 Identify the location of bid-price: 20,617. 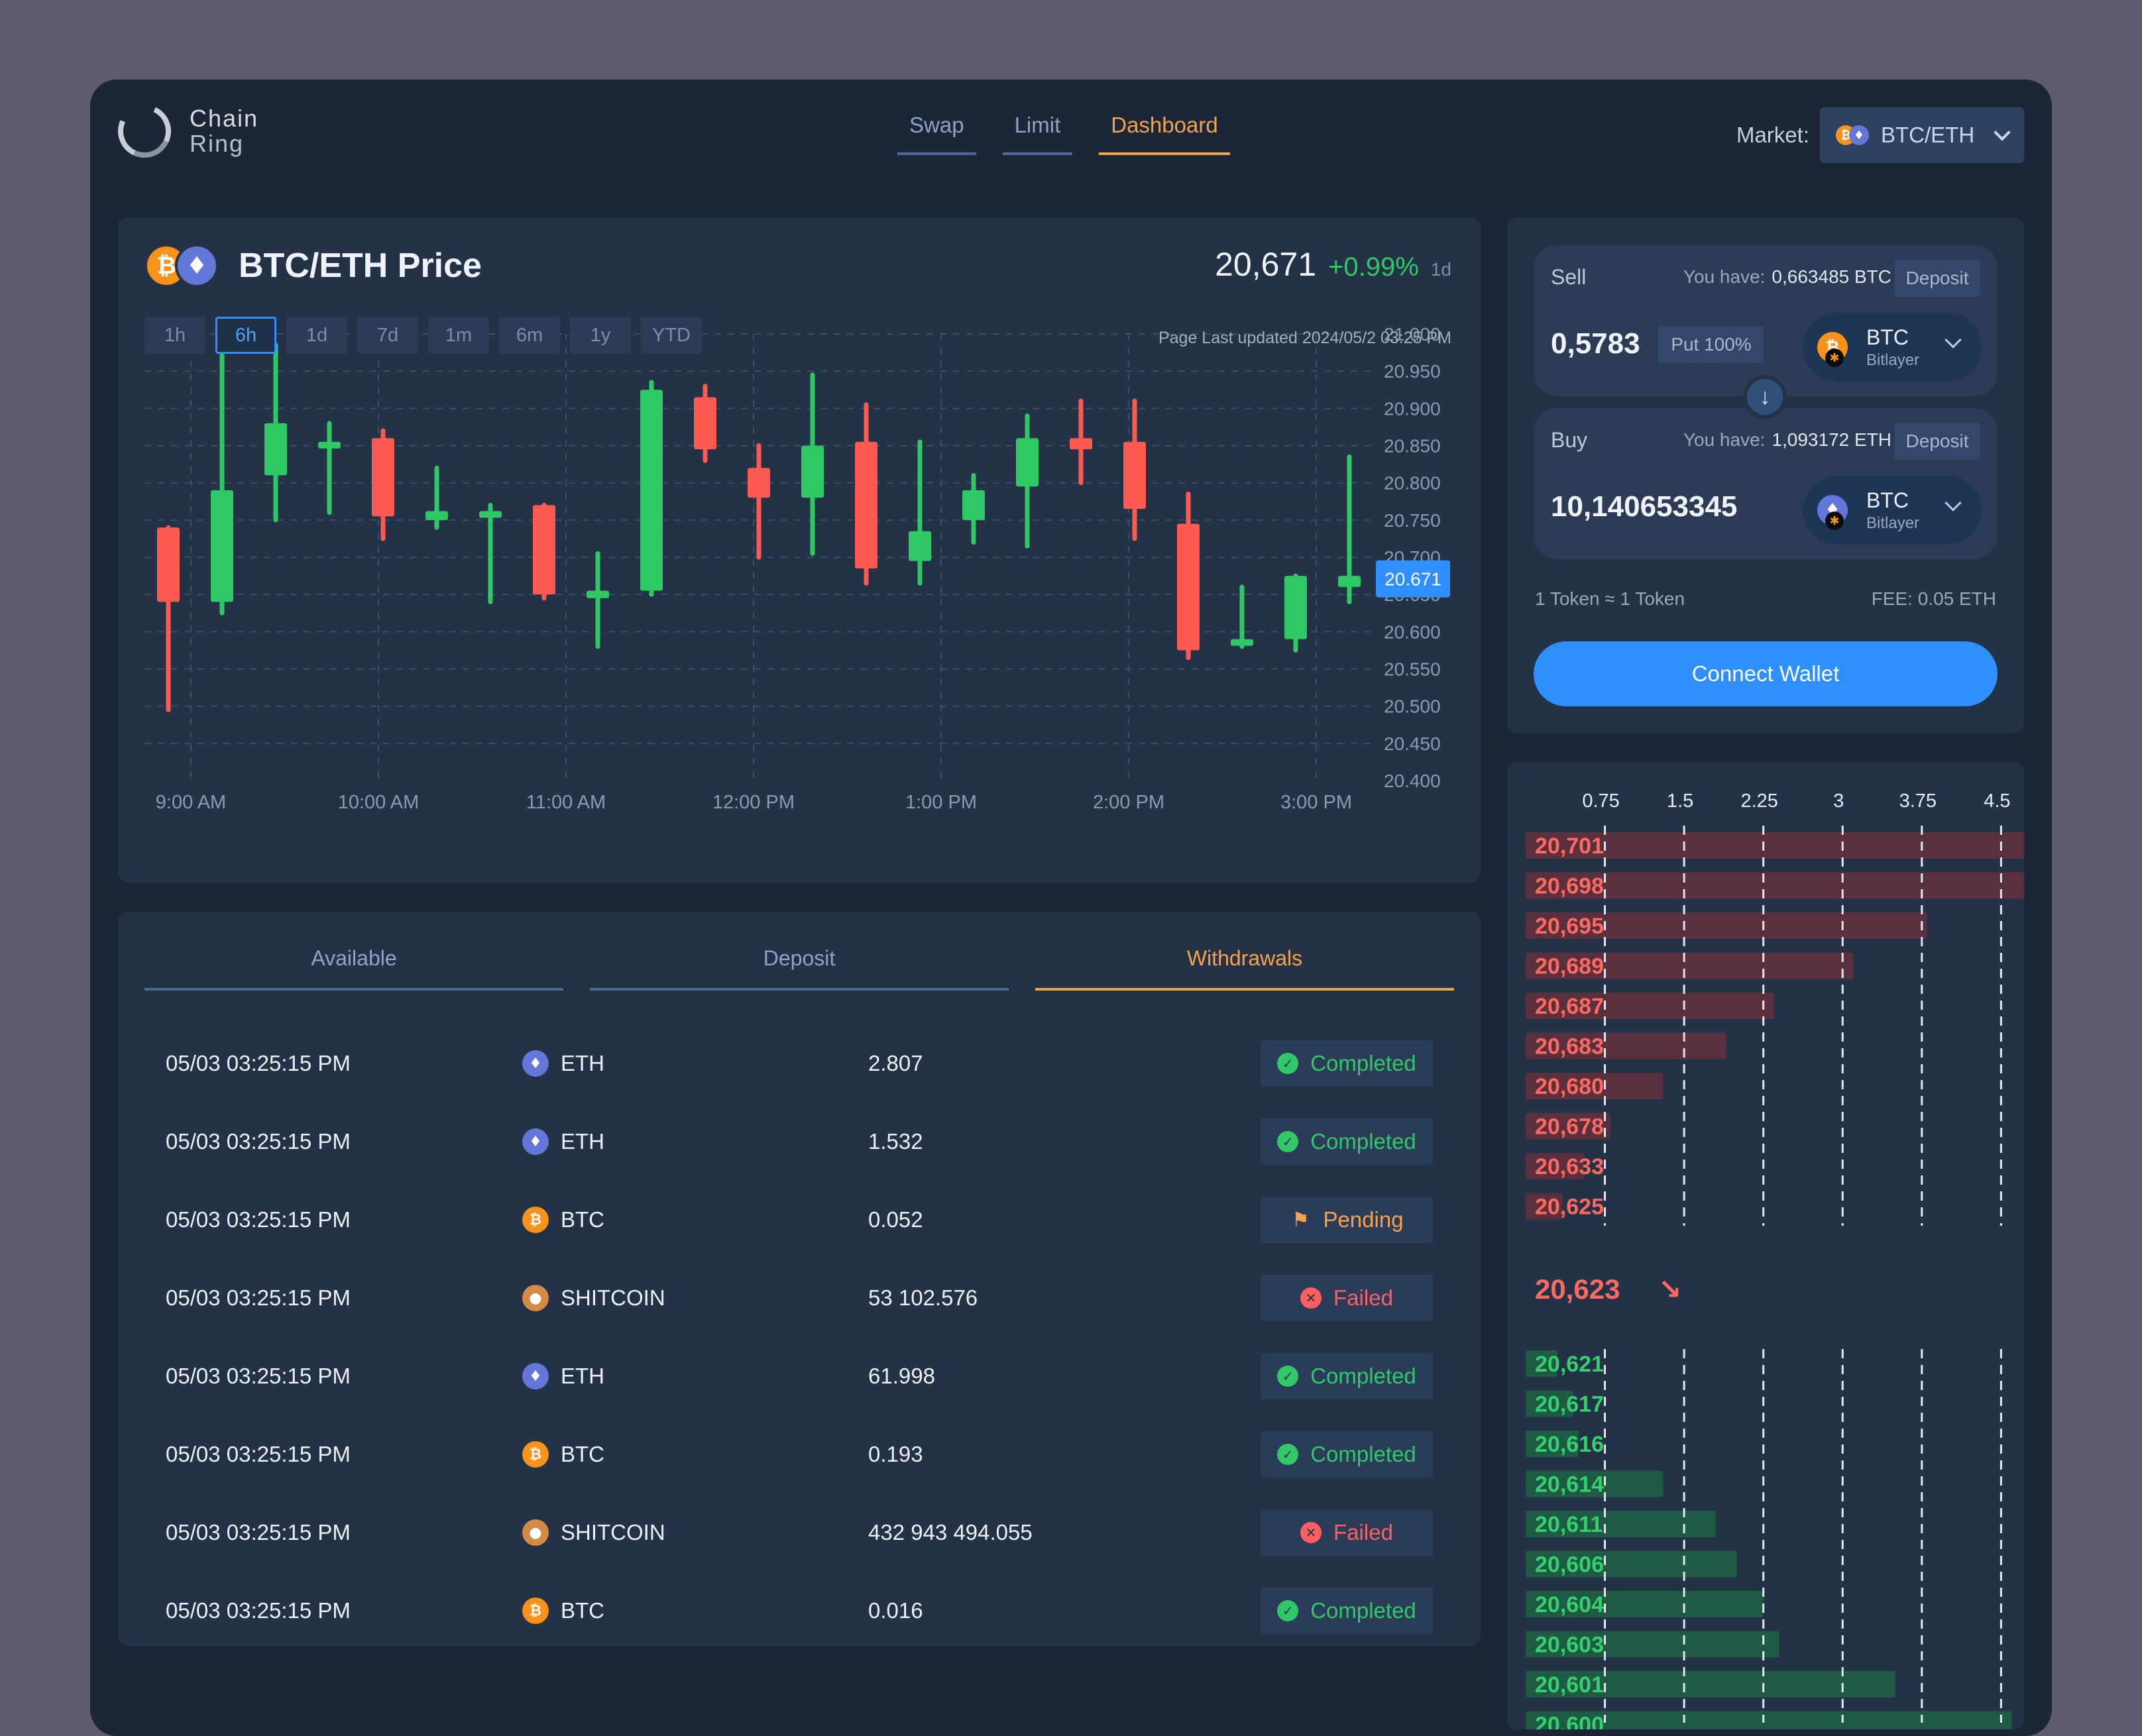
(1569, 1405).